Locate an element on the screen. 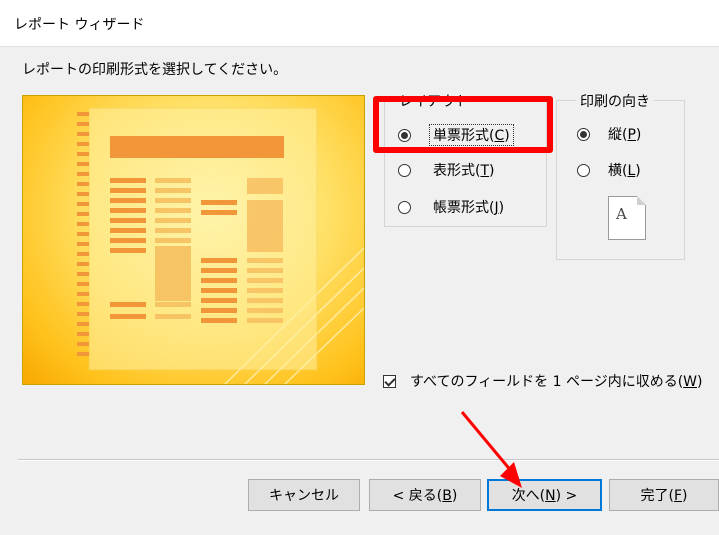  red-arrow-shaft is located at coordinates (487, 442).